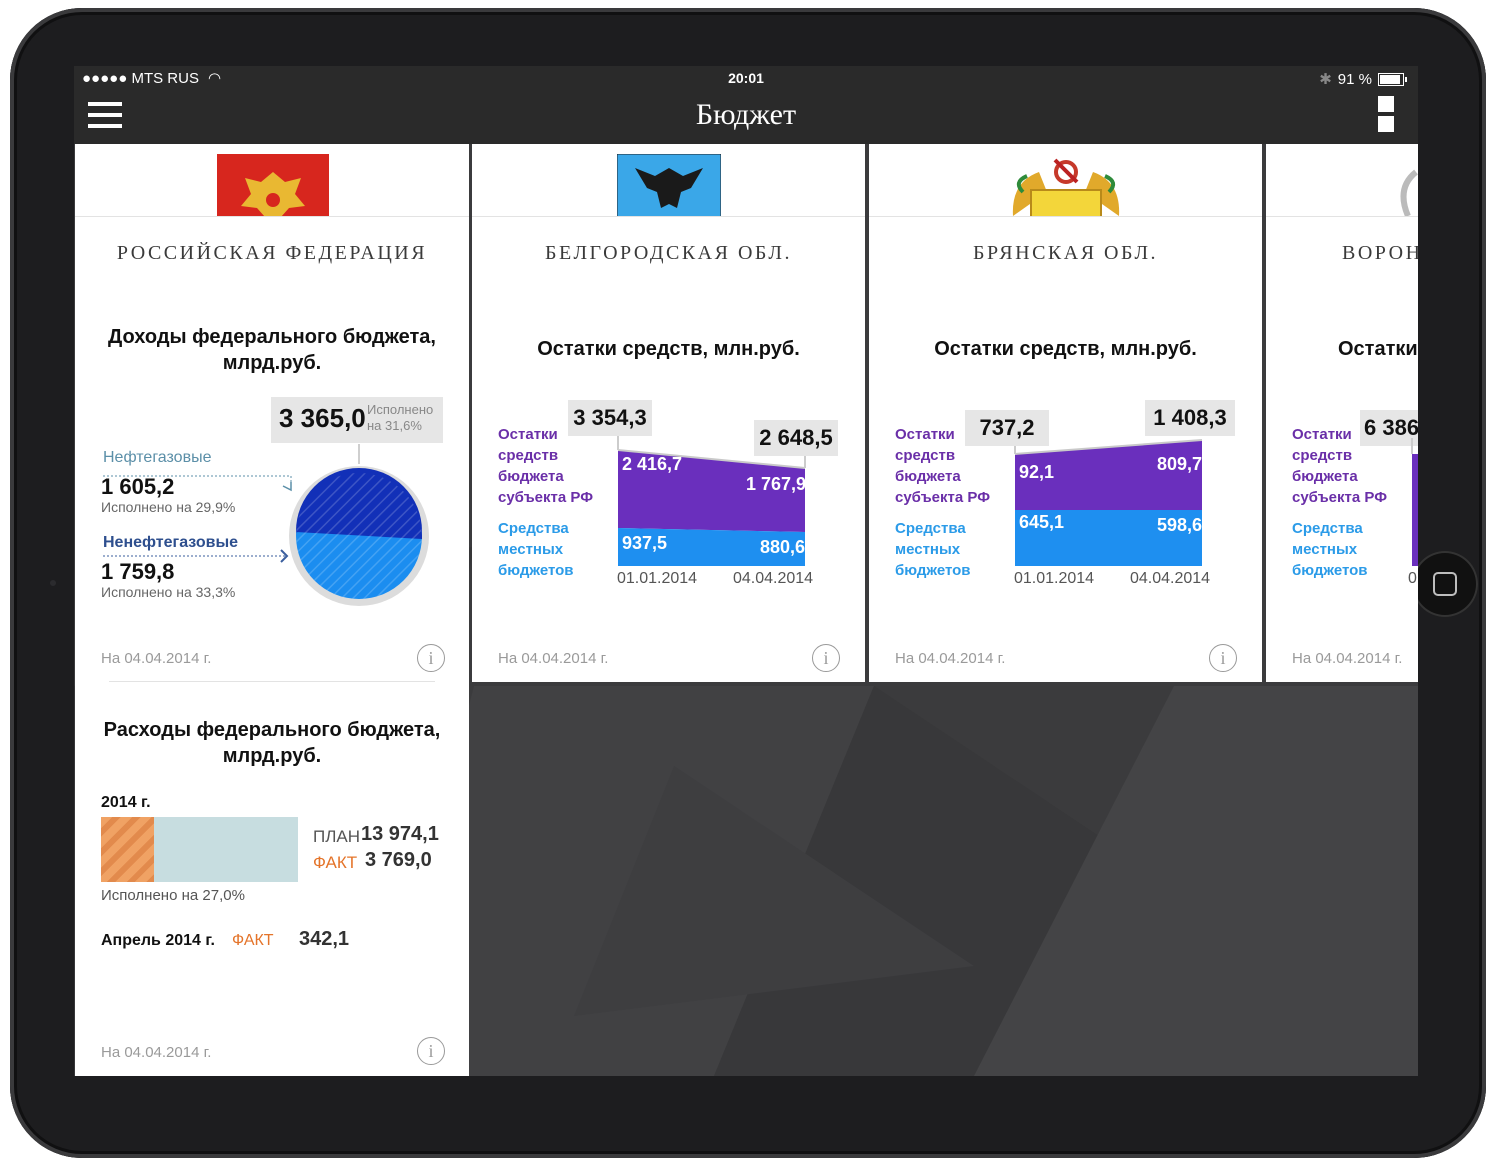 Image resolution: width=1486 pixels, height=1158 pixels. What do you see at coordinates (1065, 253) in the screenshot?
I see `region-name: БРЯНСКАЯ ОБЛ.` at bounding box center [1065, 253].